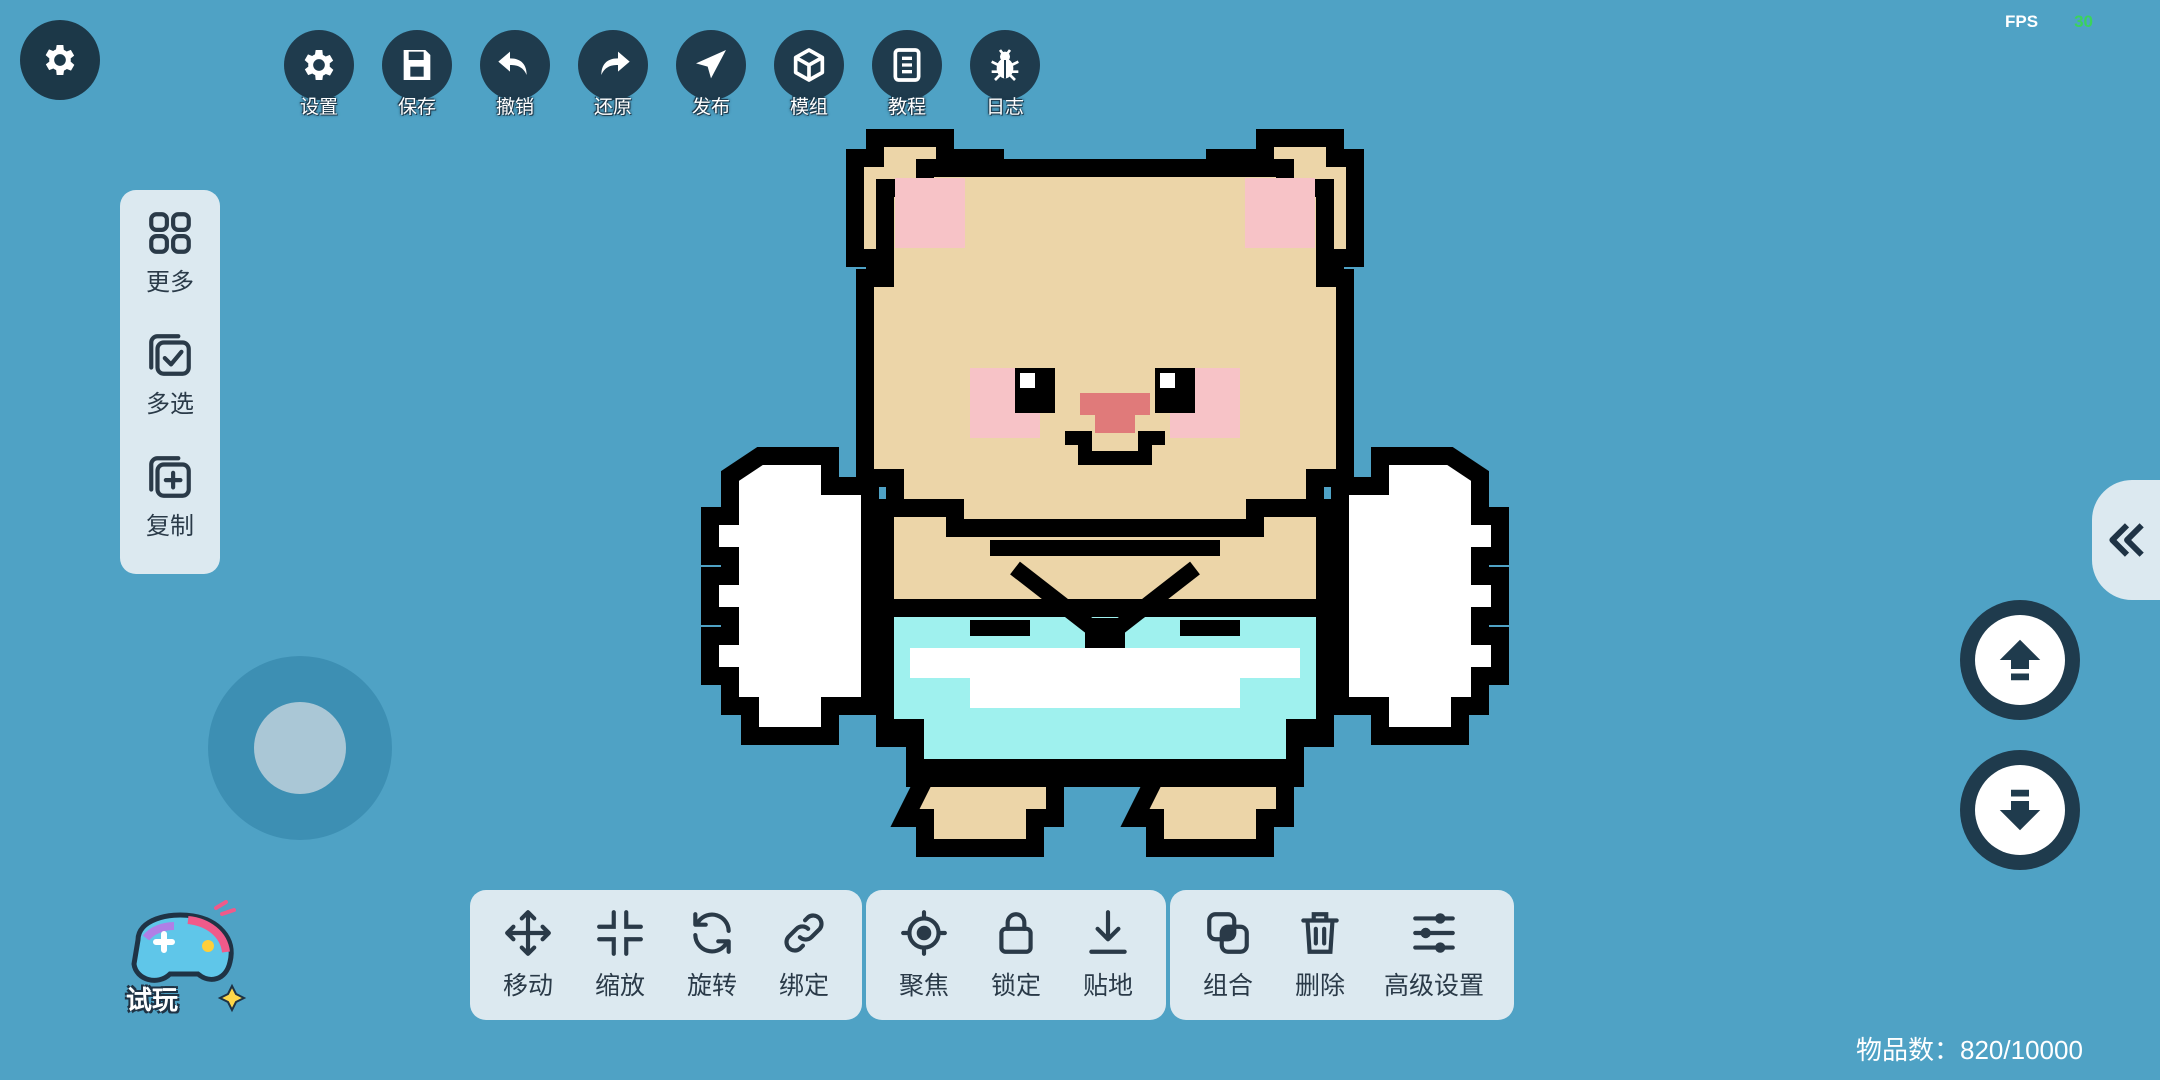  What do you see at coordinates (318, 107) in the screenshot?
I see `settings-label: 设置` at bounding box center [318, 107].